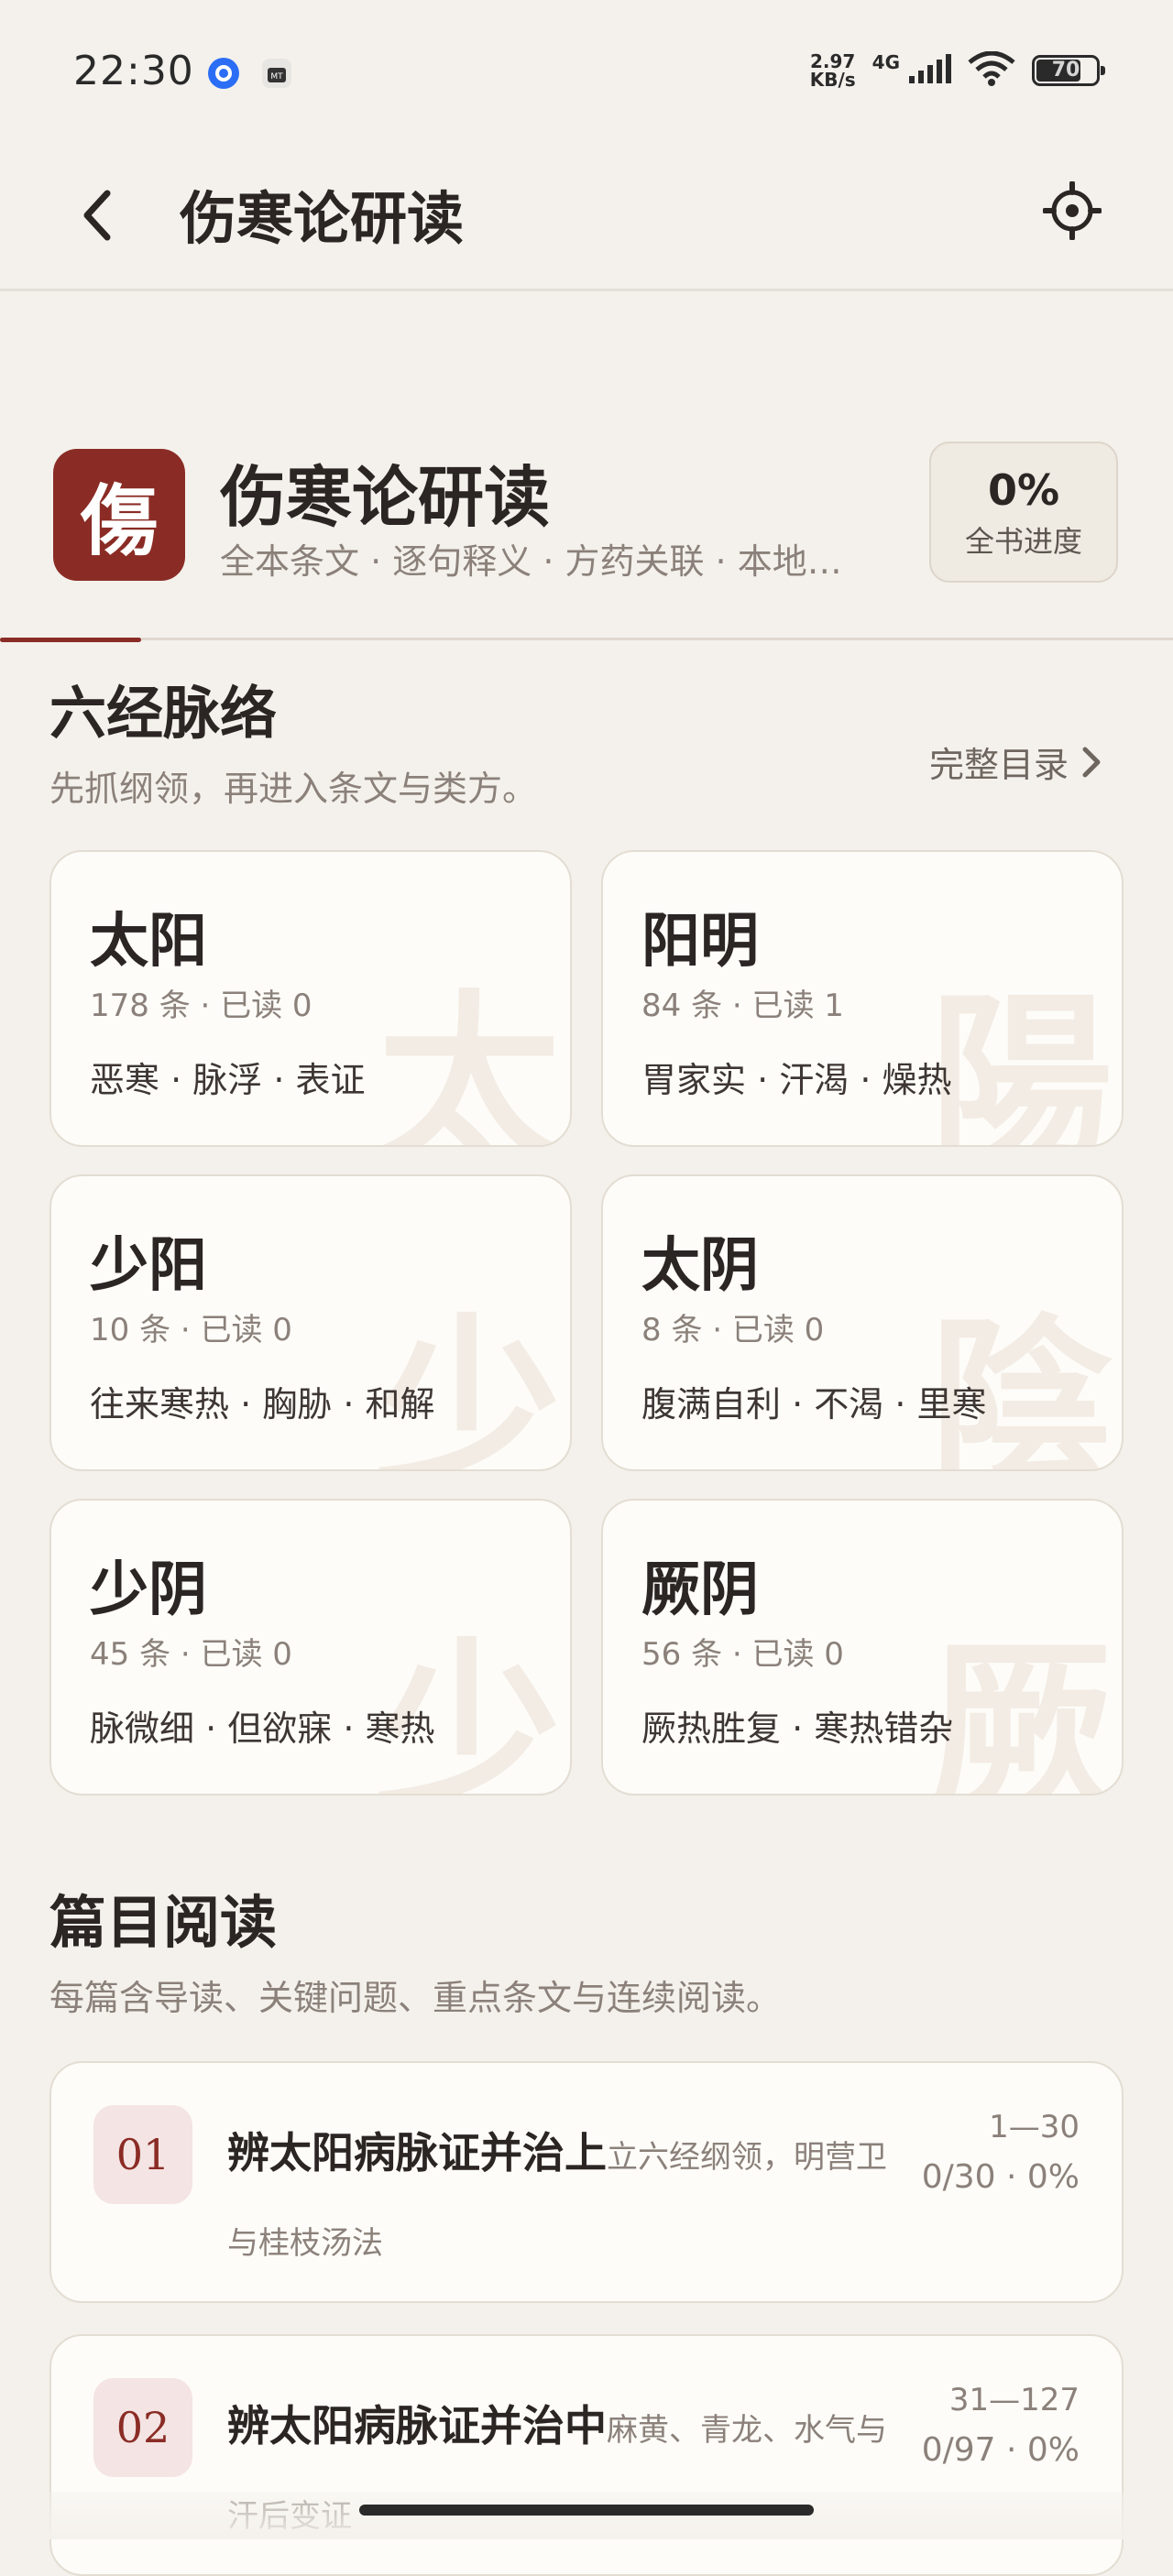 The image size is (1173, 2576). I want to click on meridian-meta: 45 条 · 已读 0, so click(191, 1655).